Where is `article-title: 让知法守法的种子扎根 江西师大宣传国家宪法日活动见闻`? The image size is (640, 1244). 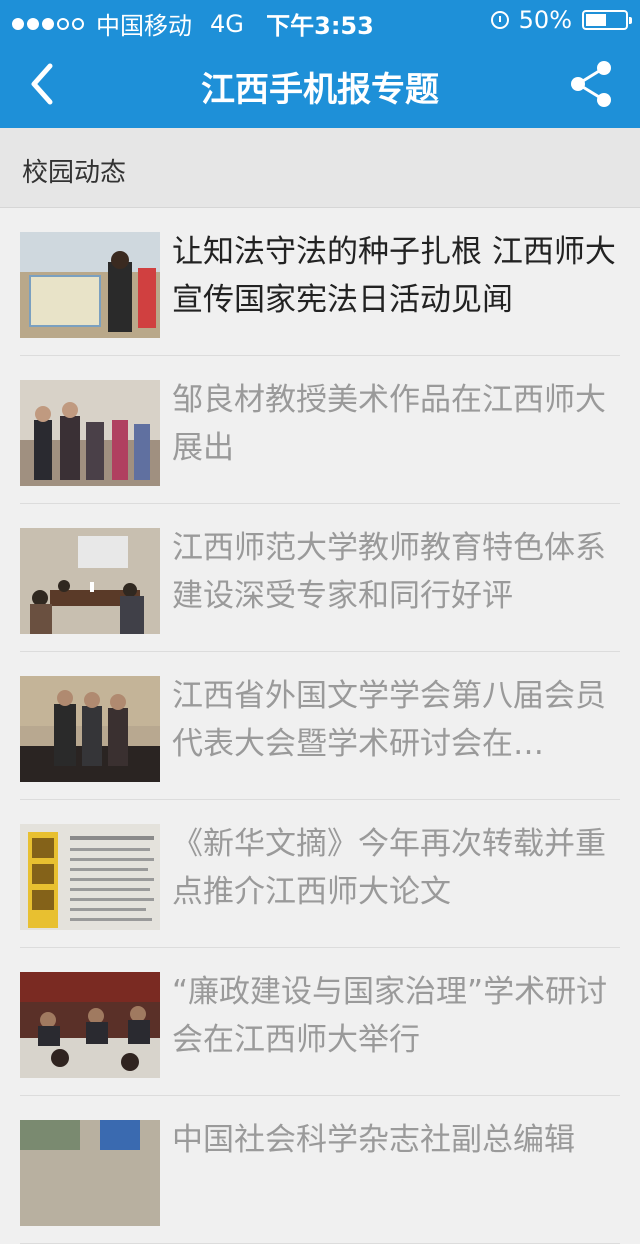
article-title: 让知法守法的种子扎根 江西师大宣传国家宪法日活动见闻 is located at coordinates (394, 276).